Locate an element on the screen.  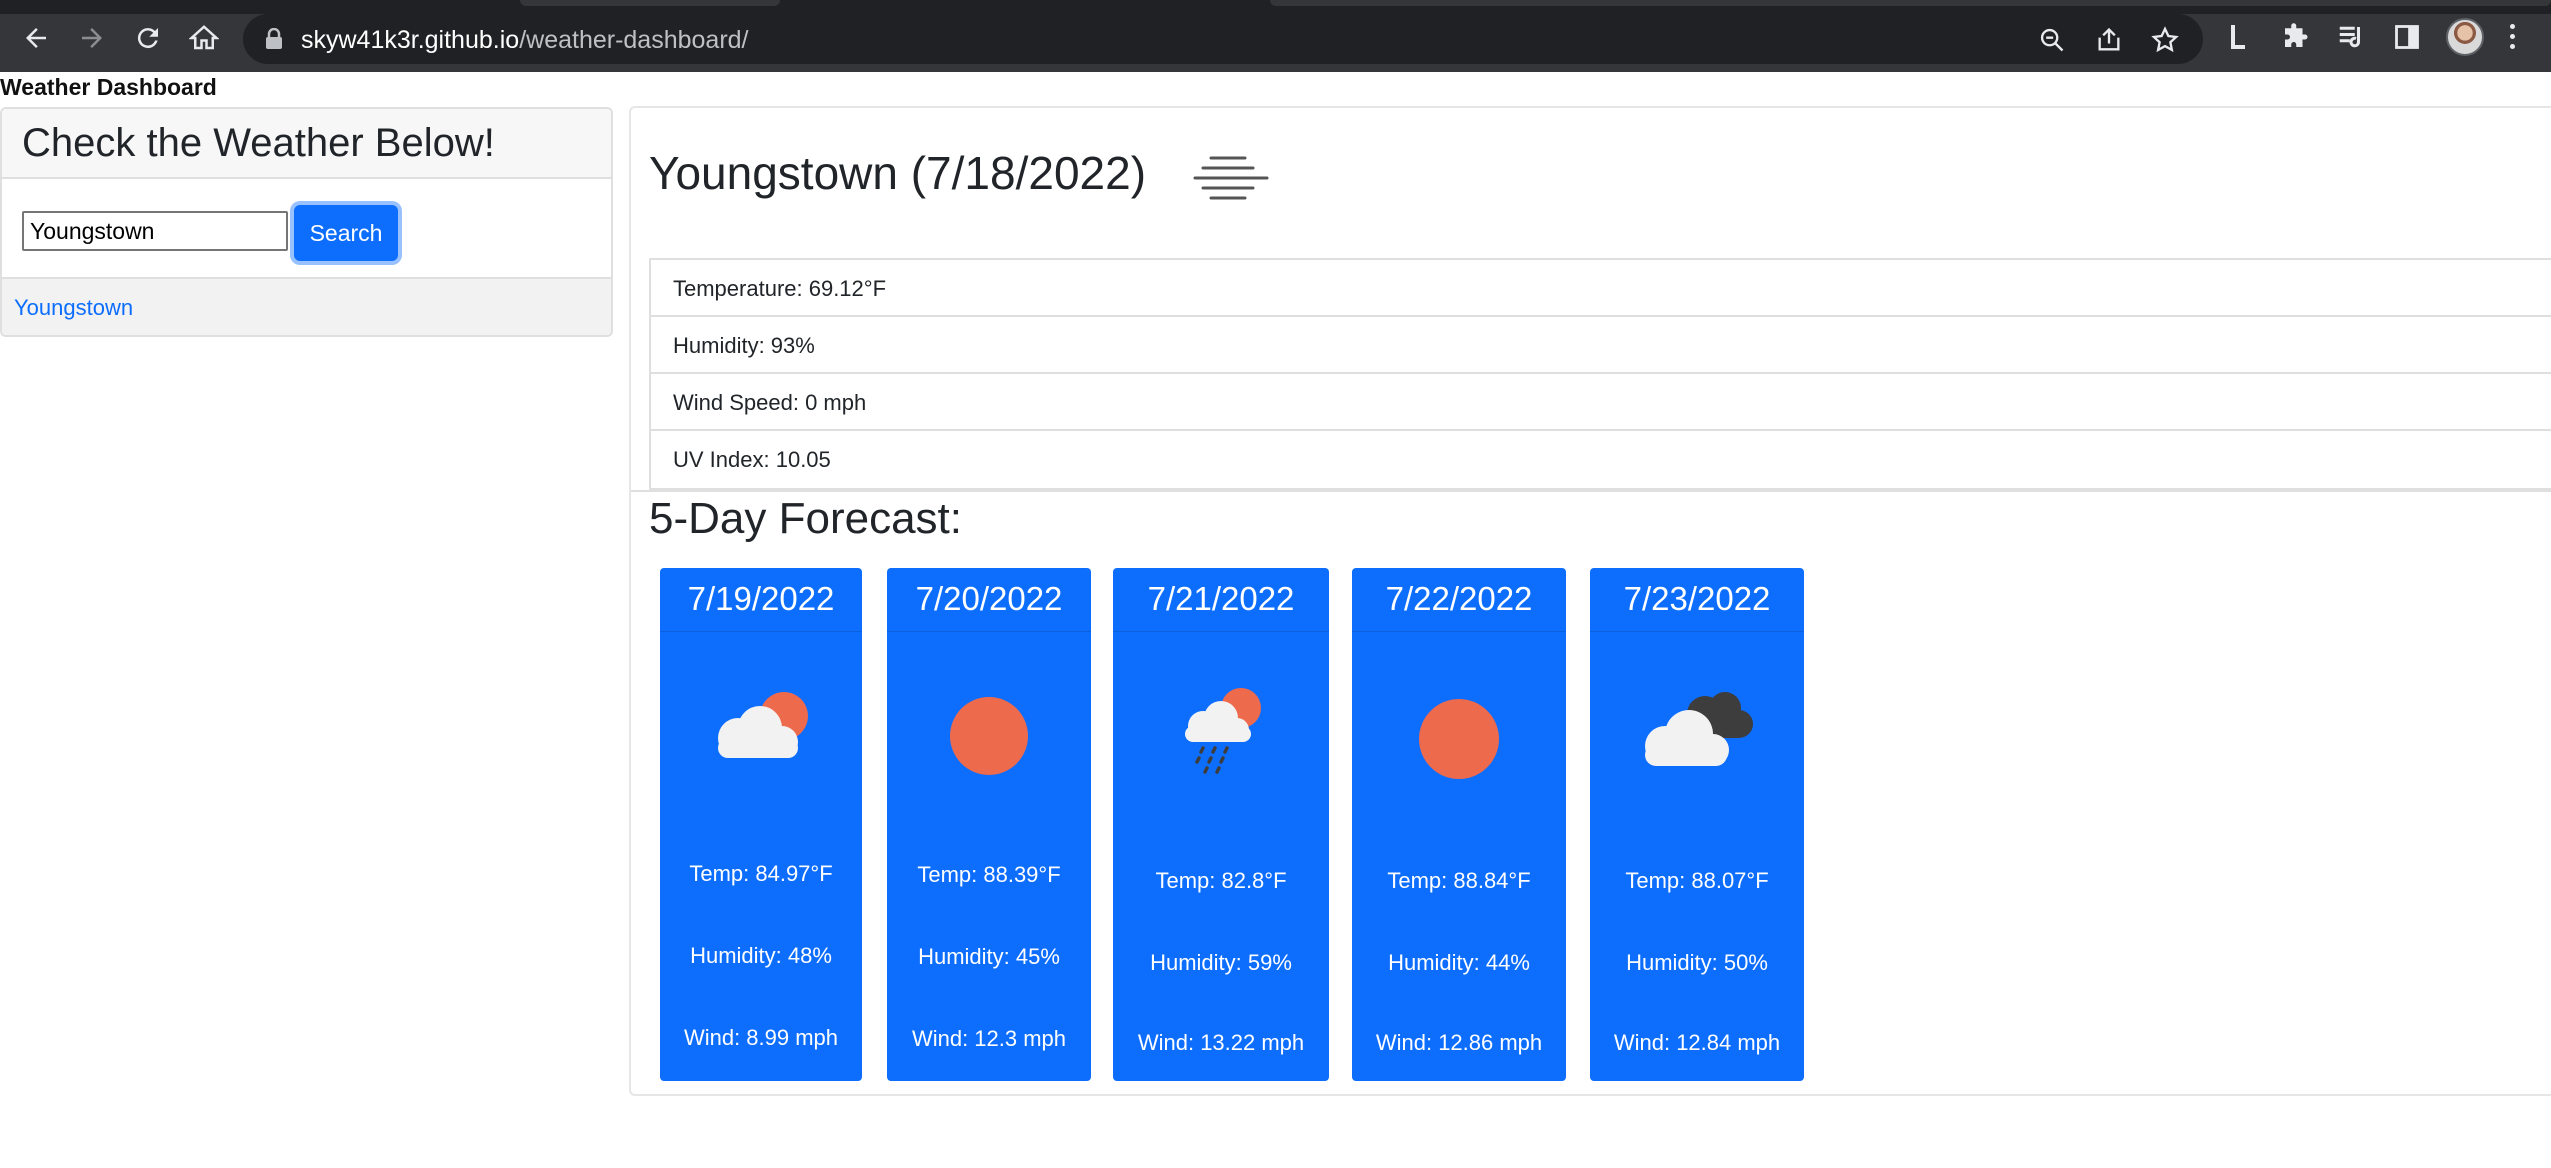
forecast-heading: 5-Day Forecast: is located at coordinates (805, 518).